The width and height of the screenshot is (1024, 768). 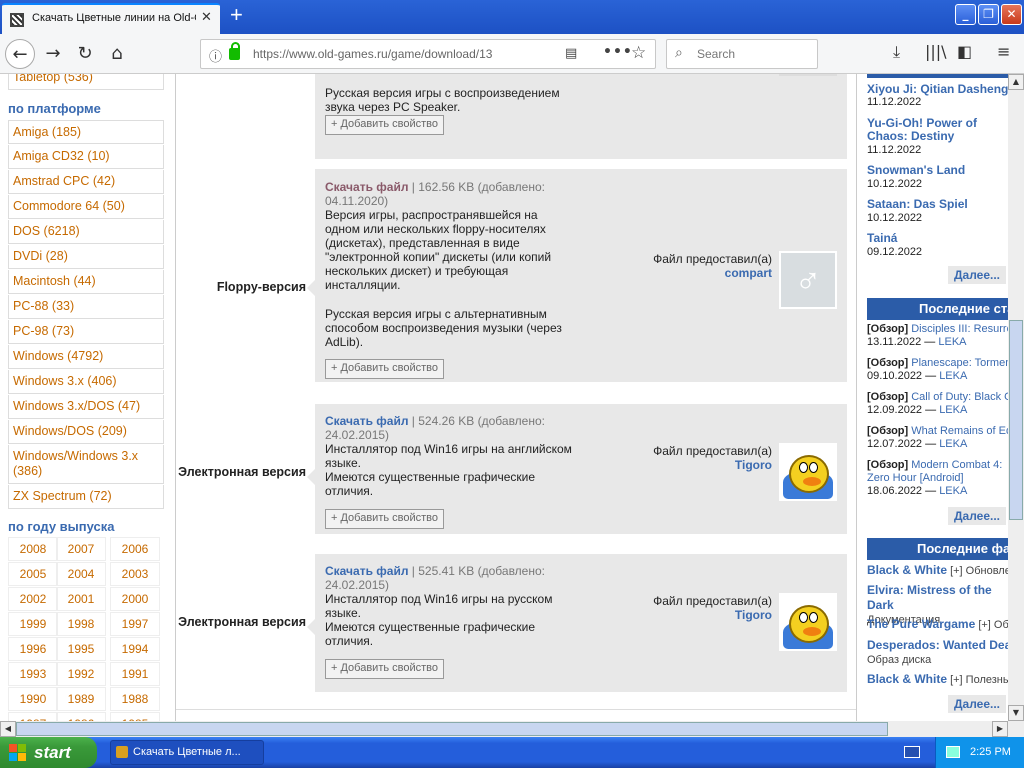 I want to click on home-button: ⌂, so click(x=117, y=54).